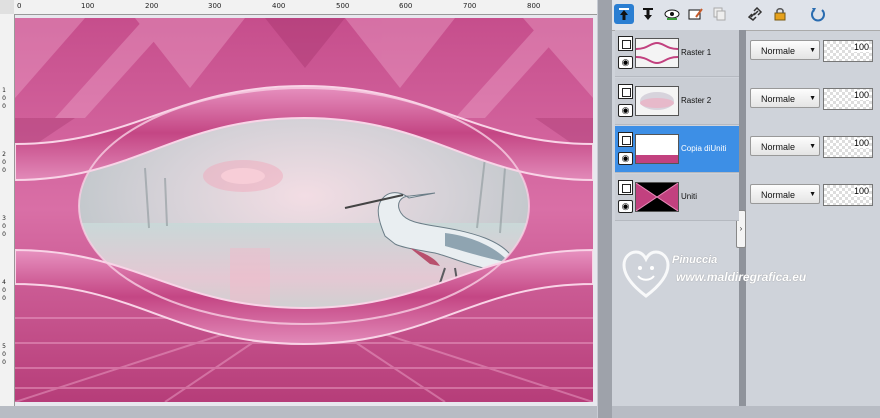 This screenshot has width=880, height=418. Describe the element at coordinates (780, 14) in the screenshot. I see `lock-icon` at that location.